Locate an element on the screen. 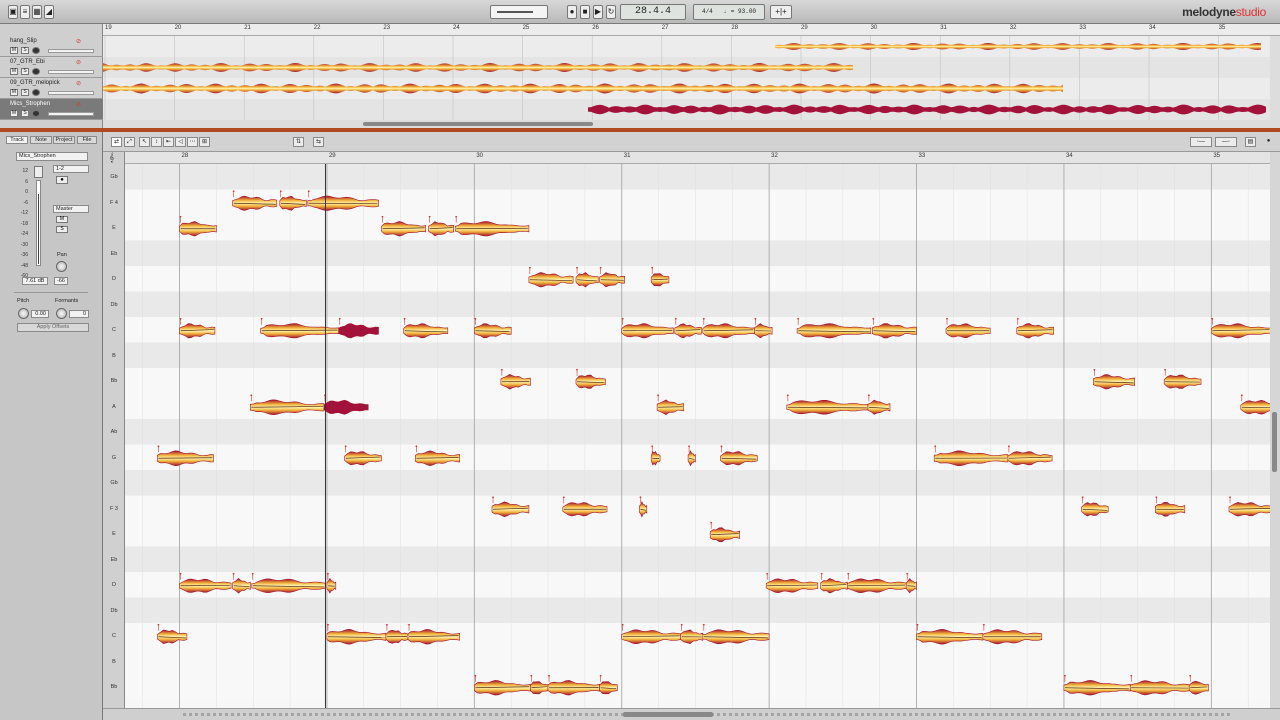  volume-fader is located at coordinates (38, 223).